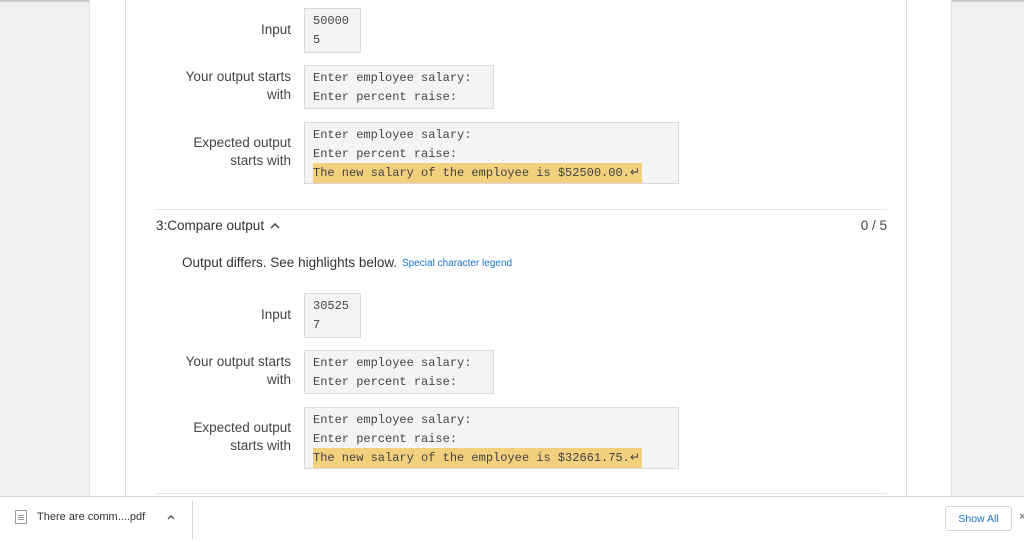  What do you see at coordinates (91, 517) in the screenshot?
I see `download-file-name: There are comm....pdf` at bounding box center [91, 517].